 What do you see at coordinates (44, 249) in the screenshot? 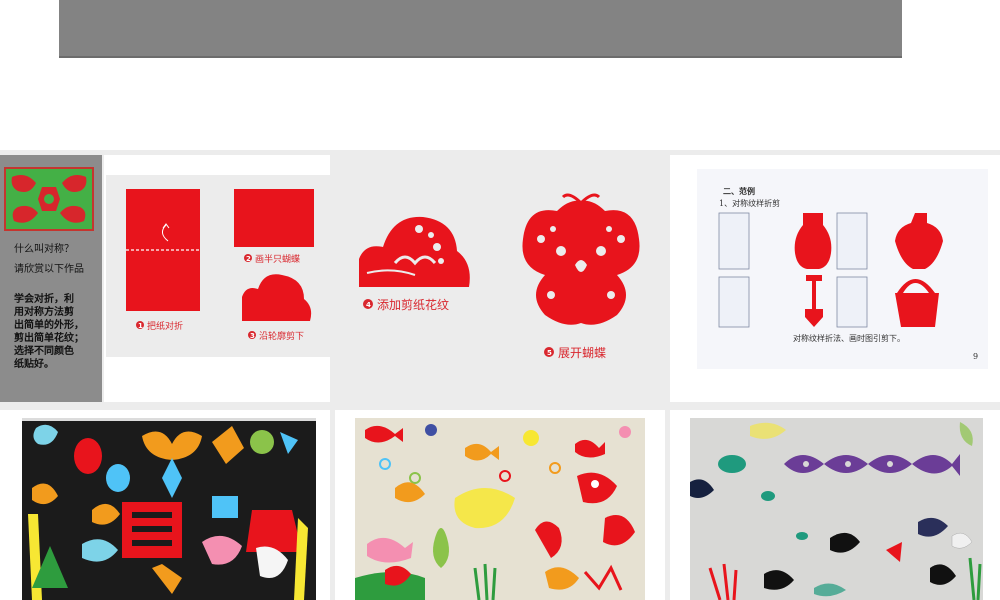
I see `intro-question: 什么叫对称？` at bounding box center [44, 249].